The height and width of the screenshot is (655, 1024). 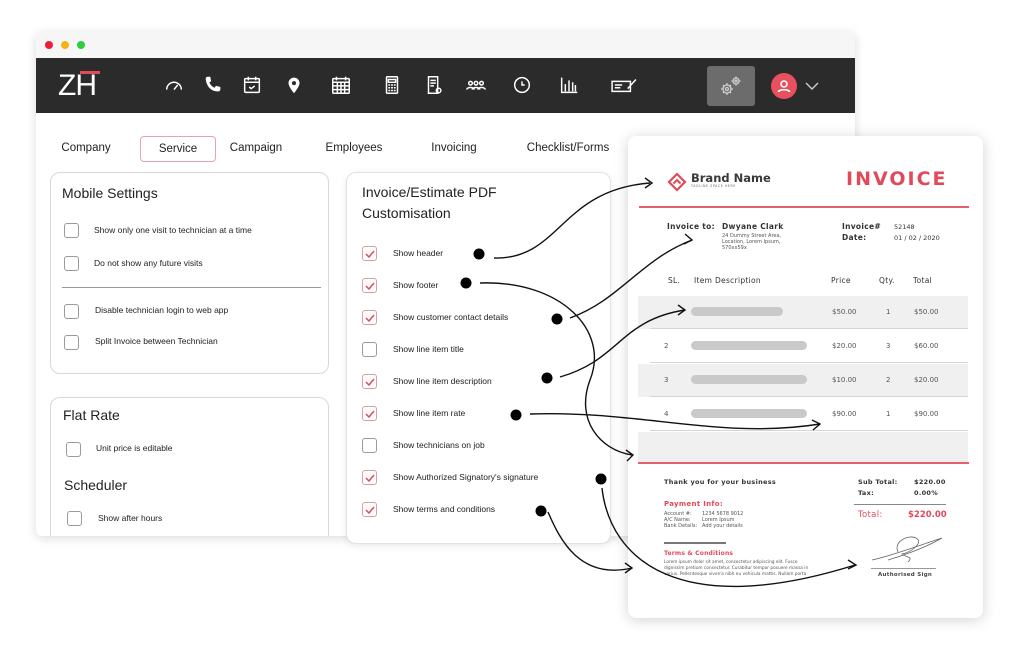 What do you see at coordinates (624, 85) in the screenshot?
I see `signature-icon` at bounding box center [624, 85].